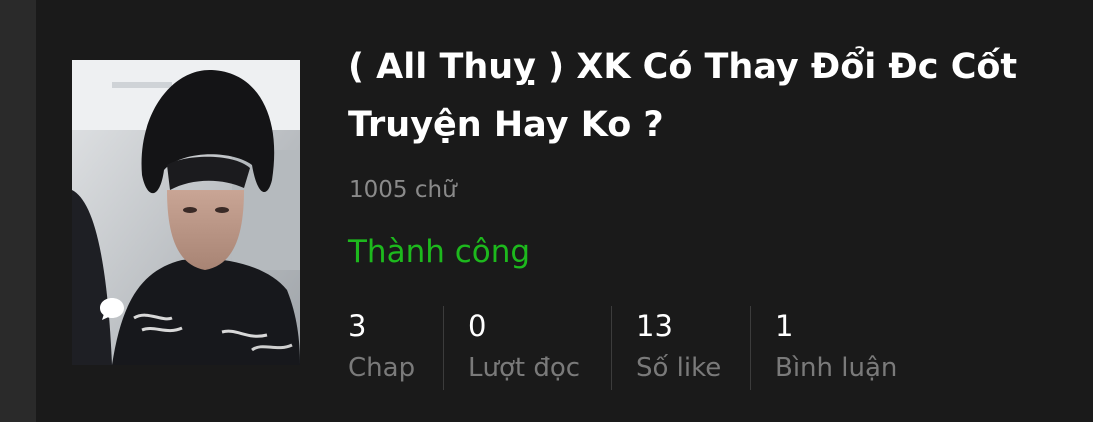 The width and height of the screenshot is (1093, 422). Describe the element at coordinates (477, 326) in the screenshot. I see `stat-value: 0` at that location.